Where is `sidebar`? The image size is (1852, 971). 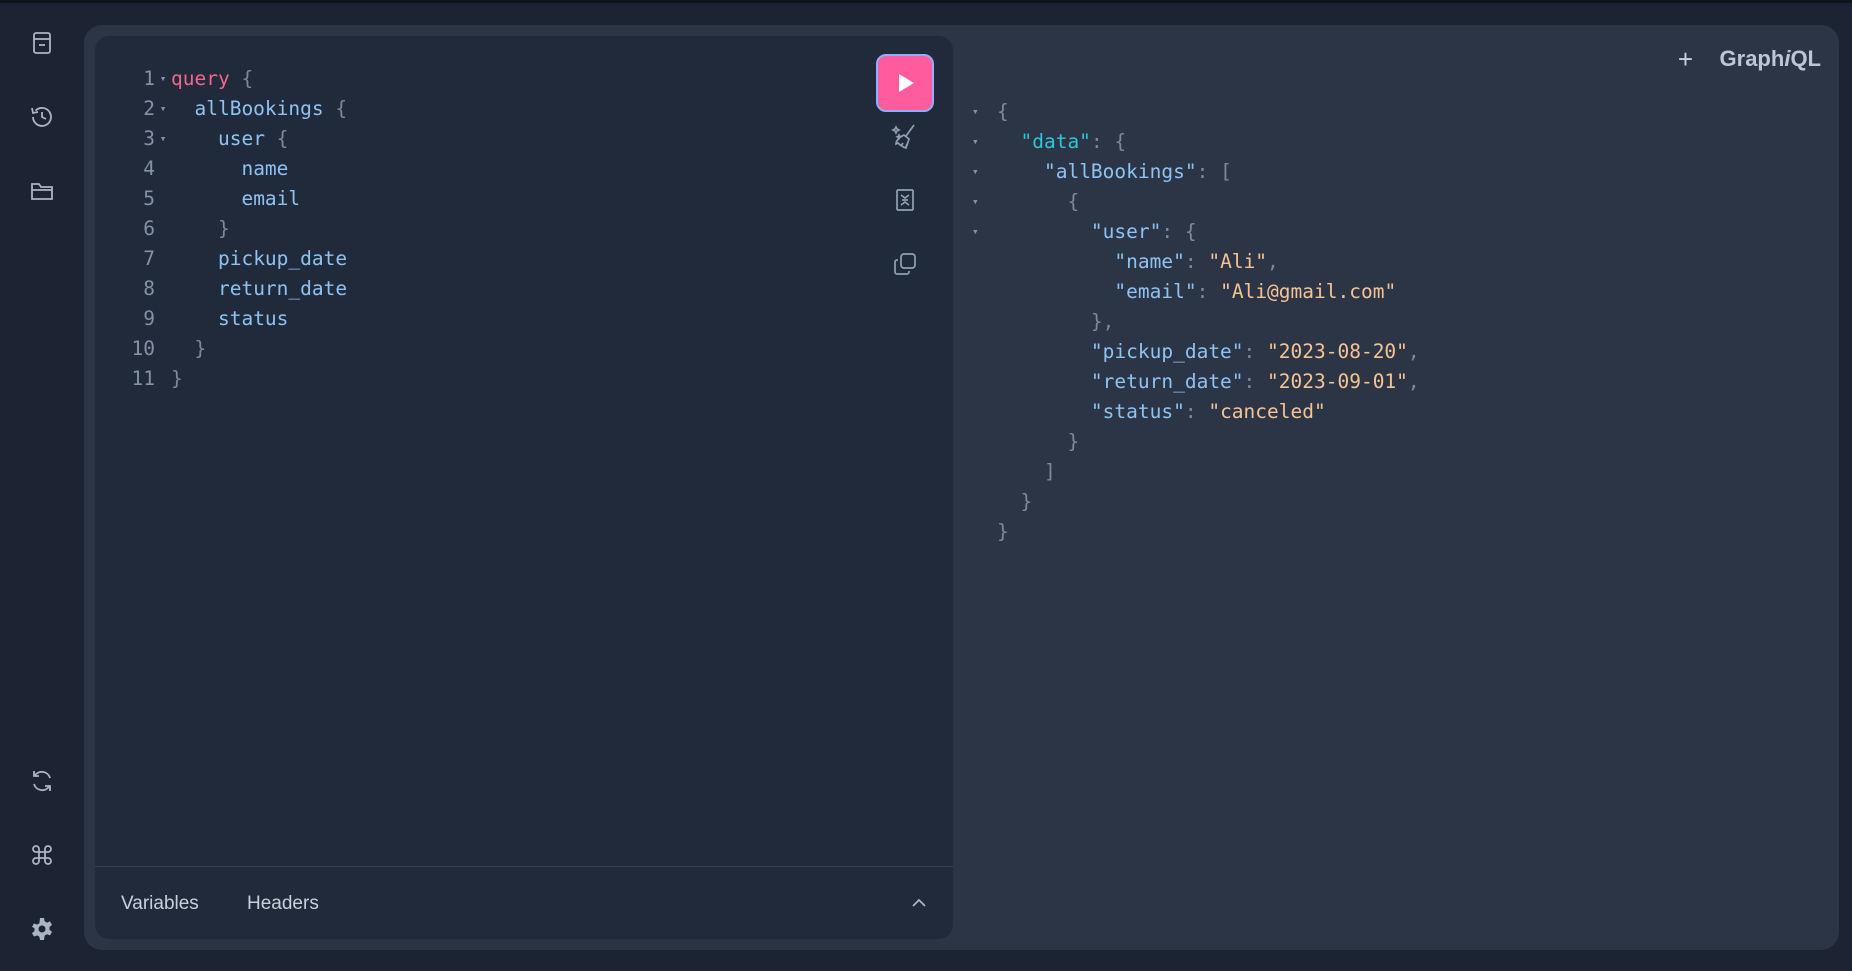
sidebar is located at coordinates (42, 487).